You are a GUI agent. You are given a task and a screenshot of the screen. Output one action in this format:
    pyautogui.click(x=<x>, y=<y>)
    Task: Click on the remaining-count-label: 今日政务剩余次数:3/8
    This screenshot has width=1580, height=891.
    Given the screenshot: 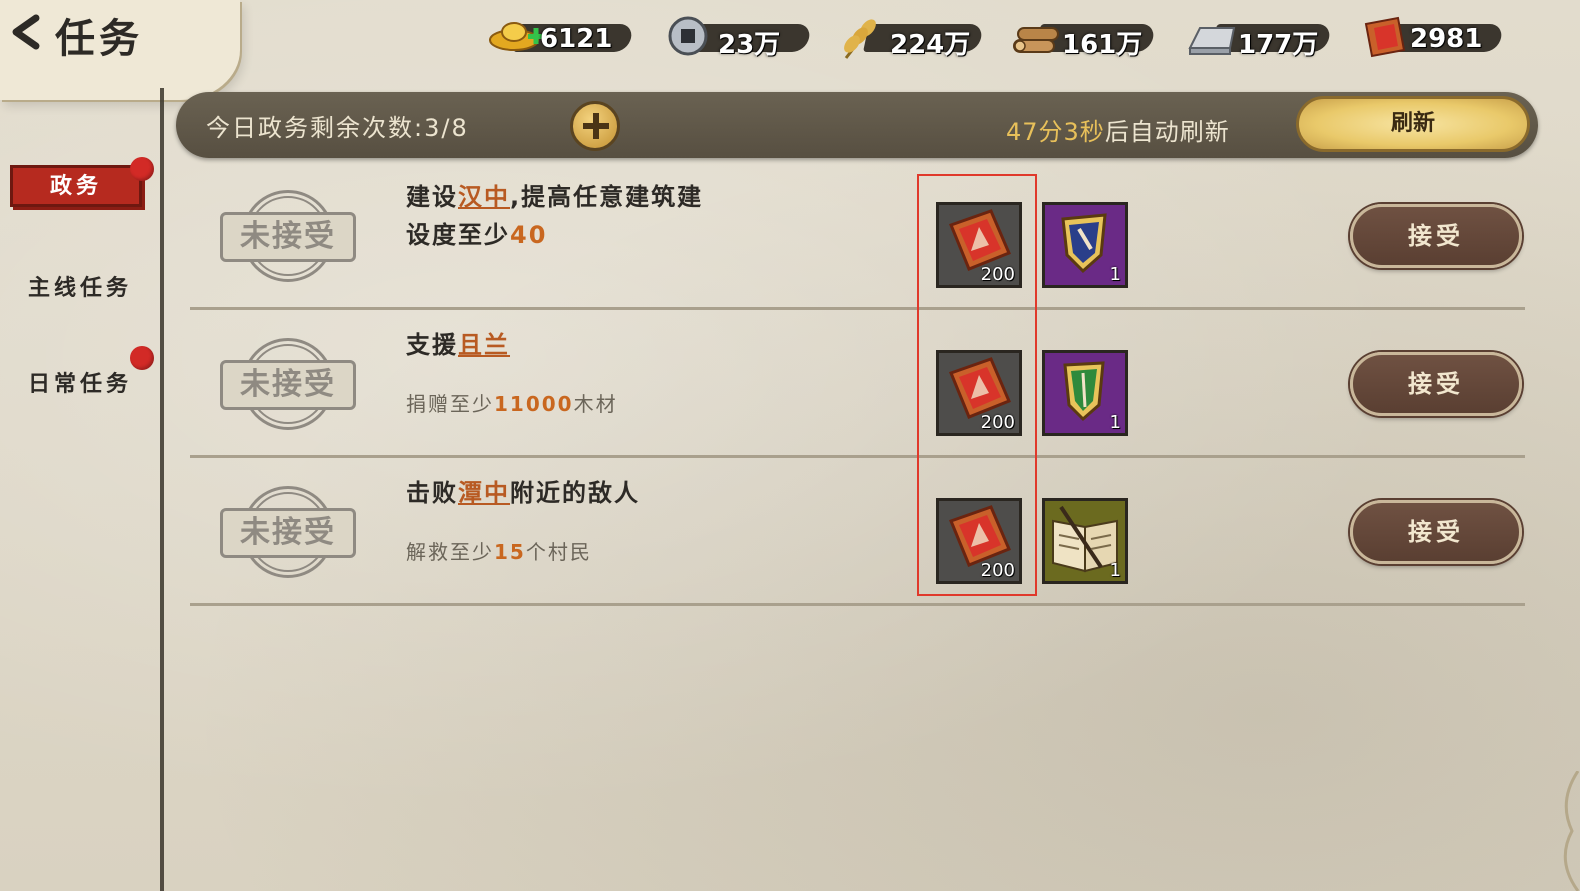 What is the action you would take?
    pyautogui.click(x=337, y=128)
    